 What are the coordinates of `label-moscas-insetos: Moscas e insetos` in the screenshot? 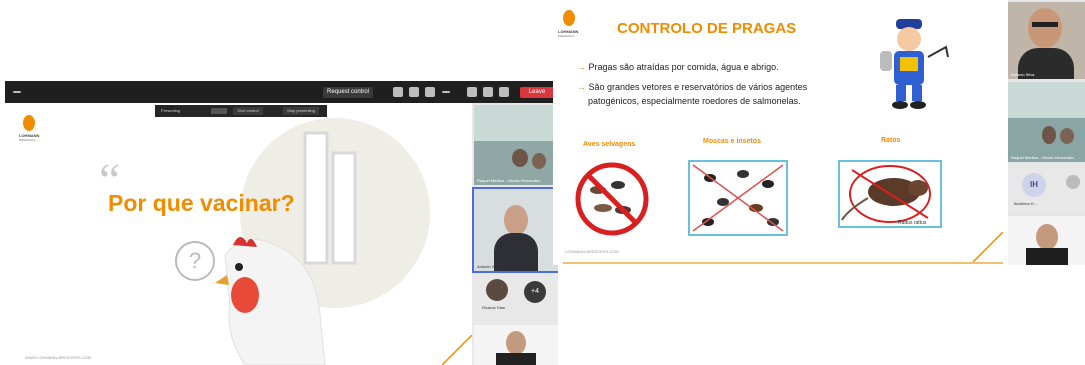 It's located at (732, 141).